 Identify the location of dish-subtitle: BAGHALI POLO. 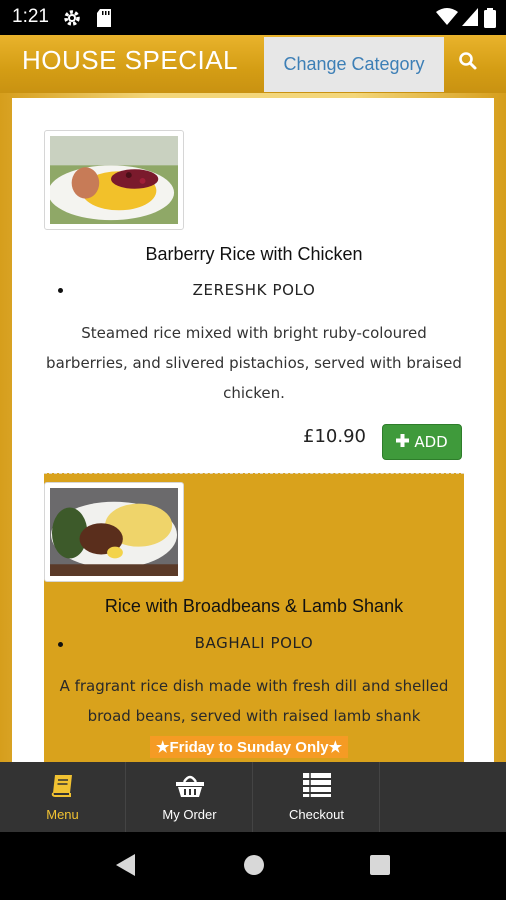
(254, 643).